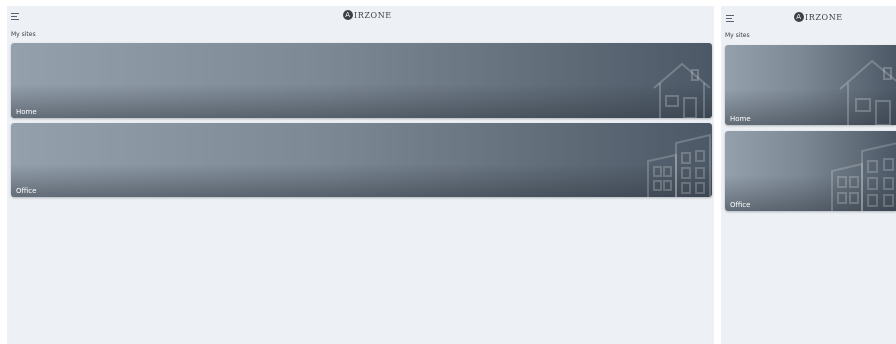 The height and width of the screenshot is (344, 896). What do you see at coordinates (810, 85) in the screenshot?
I see `site-card-home: Home` at bounding box center [810, 85].